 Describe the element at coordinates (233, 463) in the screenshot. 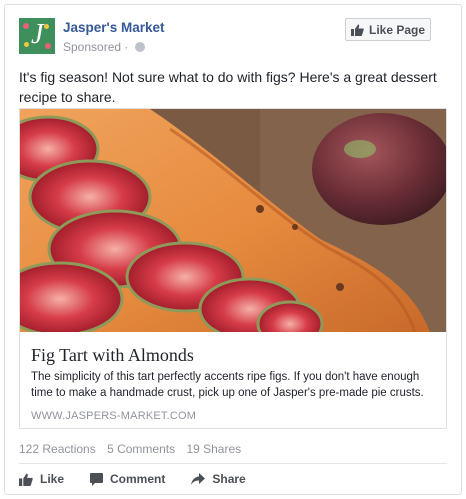

I see `actions-divider` at that location.